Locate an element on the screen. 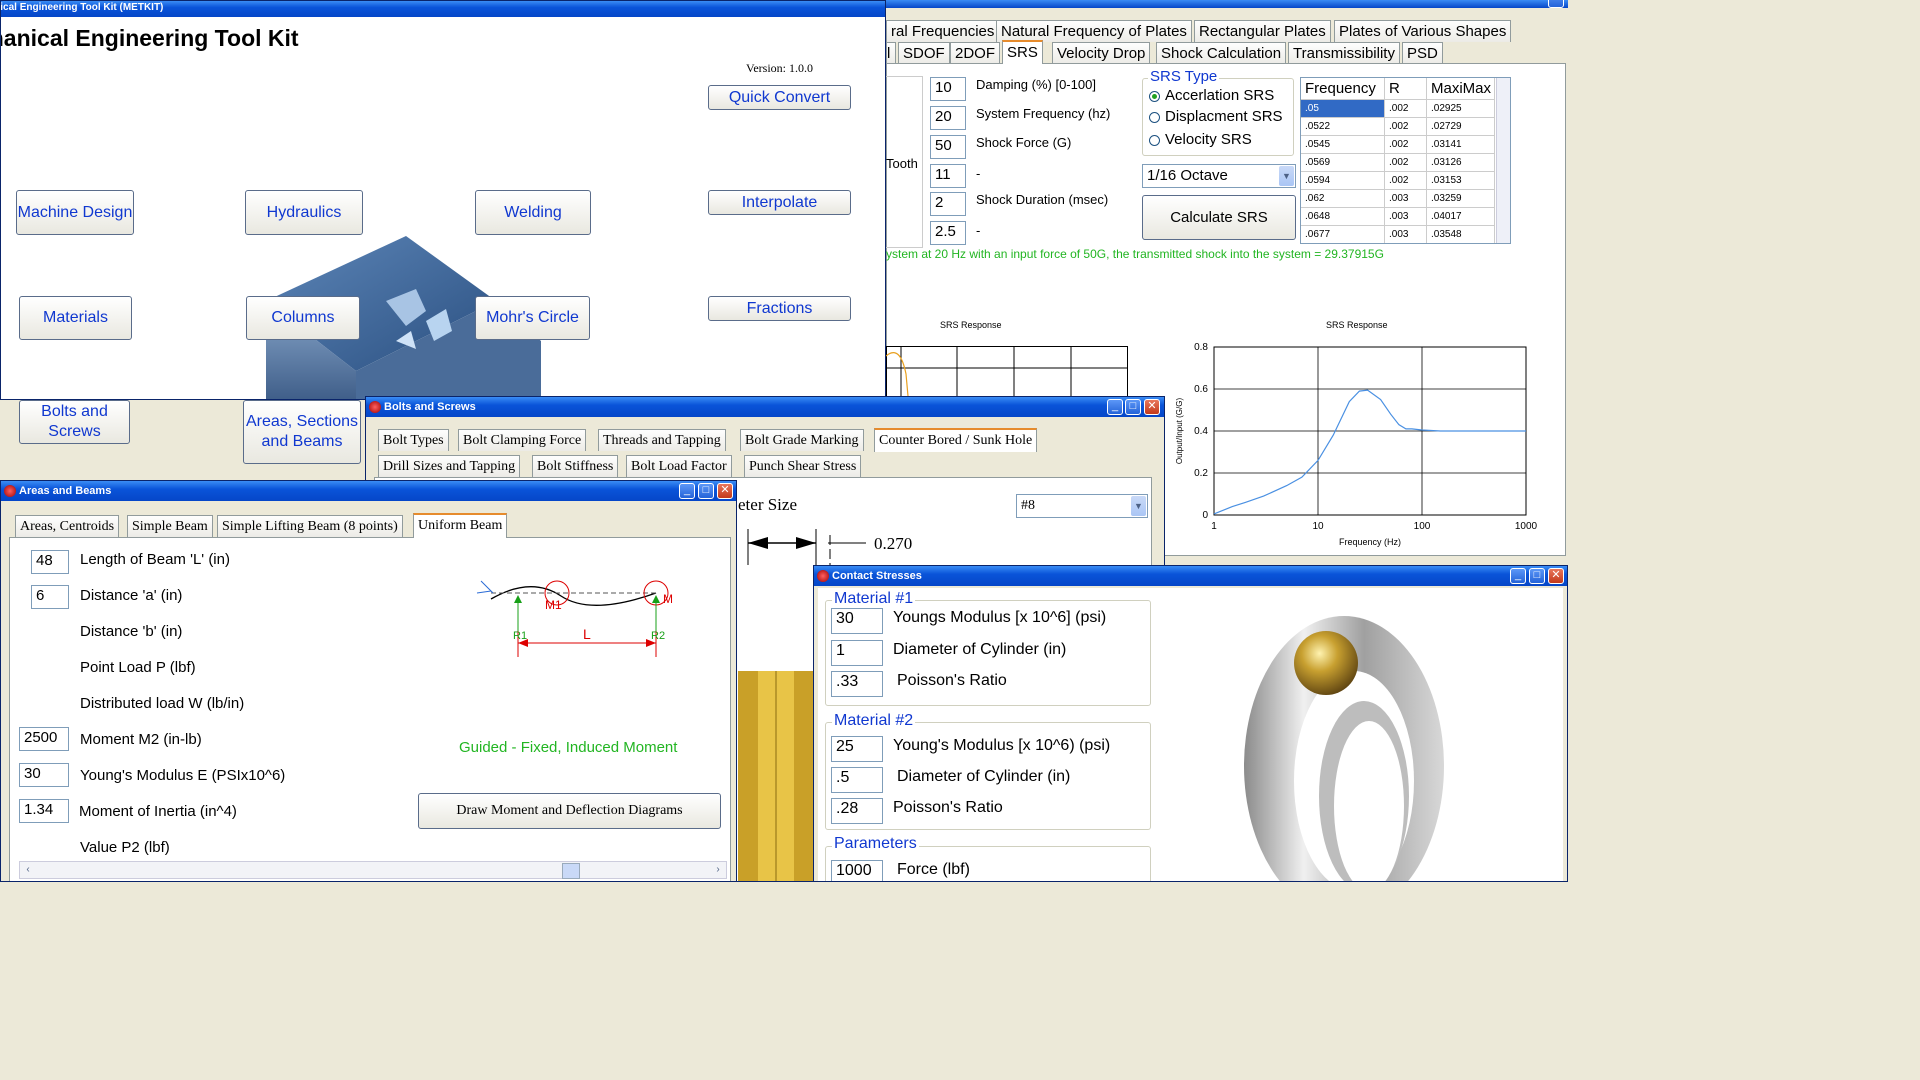 Image resolution: width=1920 pixels, height=1080 pixels. grid-cell: .03126 is located at coordinates (1461, 163).